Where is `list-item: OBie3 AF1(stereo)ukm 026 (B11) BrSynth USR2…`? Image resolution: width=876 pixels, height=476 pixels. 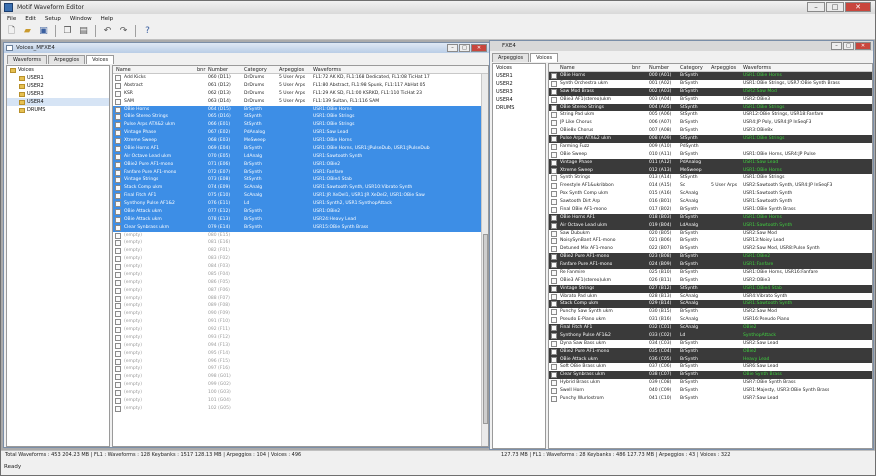
list-item: OBie3 AF1(stereo)ukm 026 (B11) BrSynth USR2… is located at coordinates (710, 281).